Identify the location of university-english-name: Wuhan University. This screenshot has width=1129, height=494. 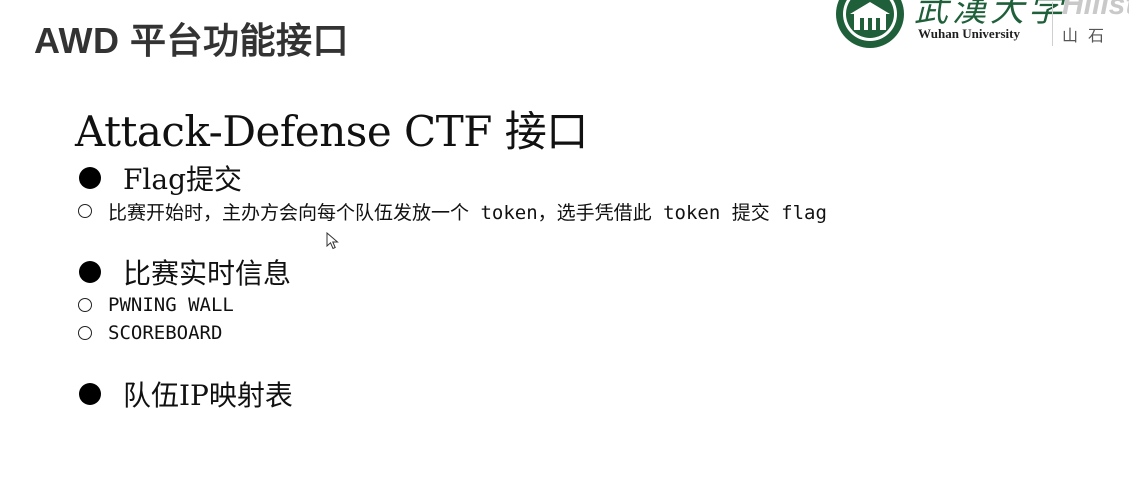
(969, 33).